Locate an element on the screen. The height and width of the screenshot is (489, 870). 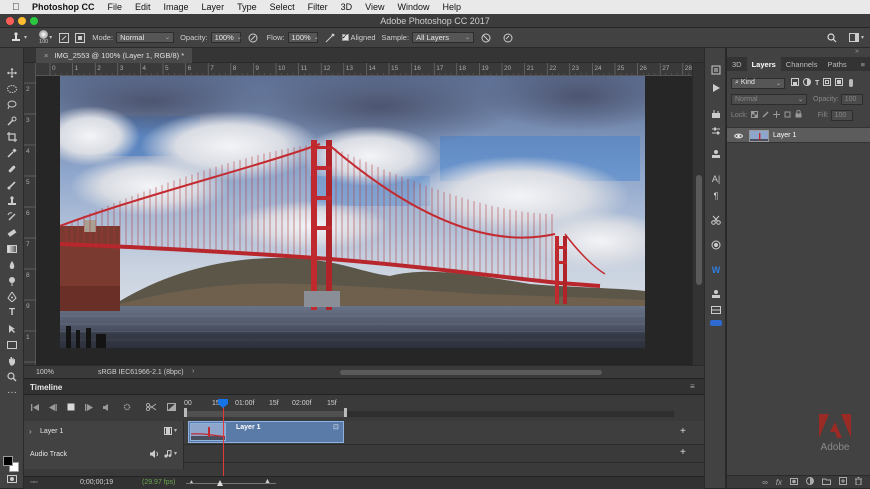
tab-layers: Layers is located at coordinates (763, 64).